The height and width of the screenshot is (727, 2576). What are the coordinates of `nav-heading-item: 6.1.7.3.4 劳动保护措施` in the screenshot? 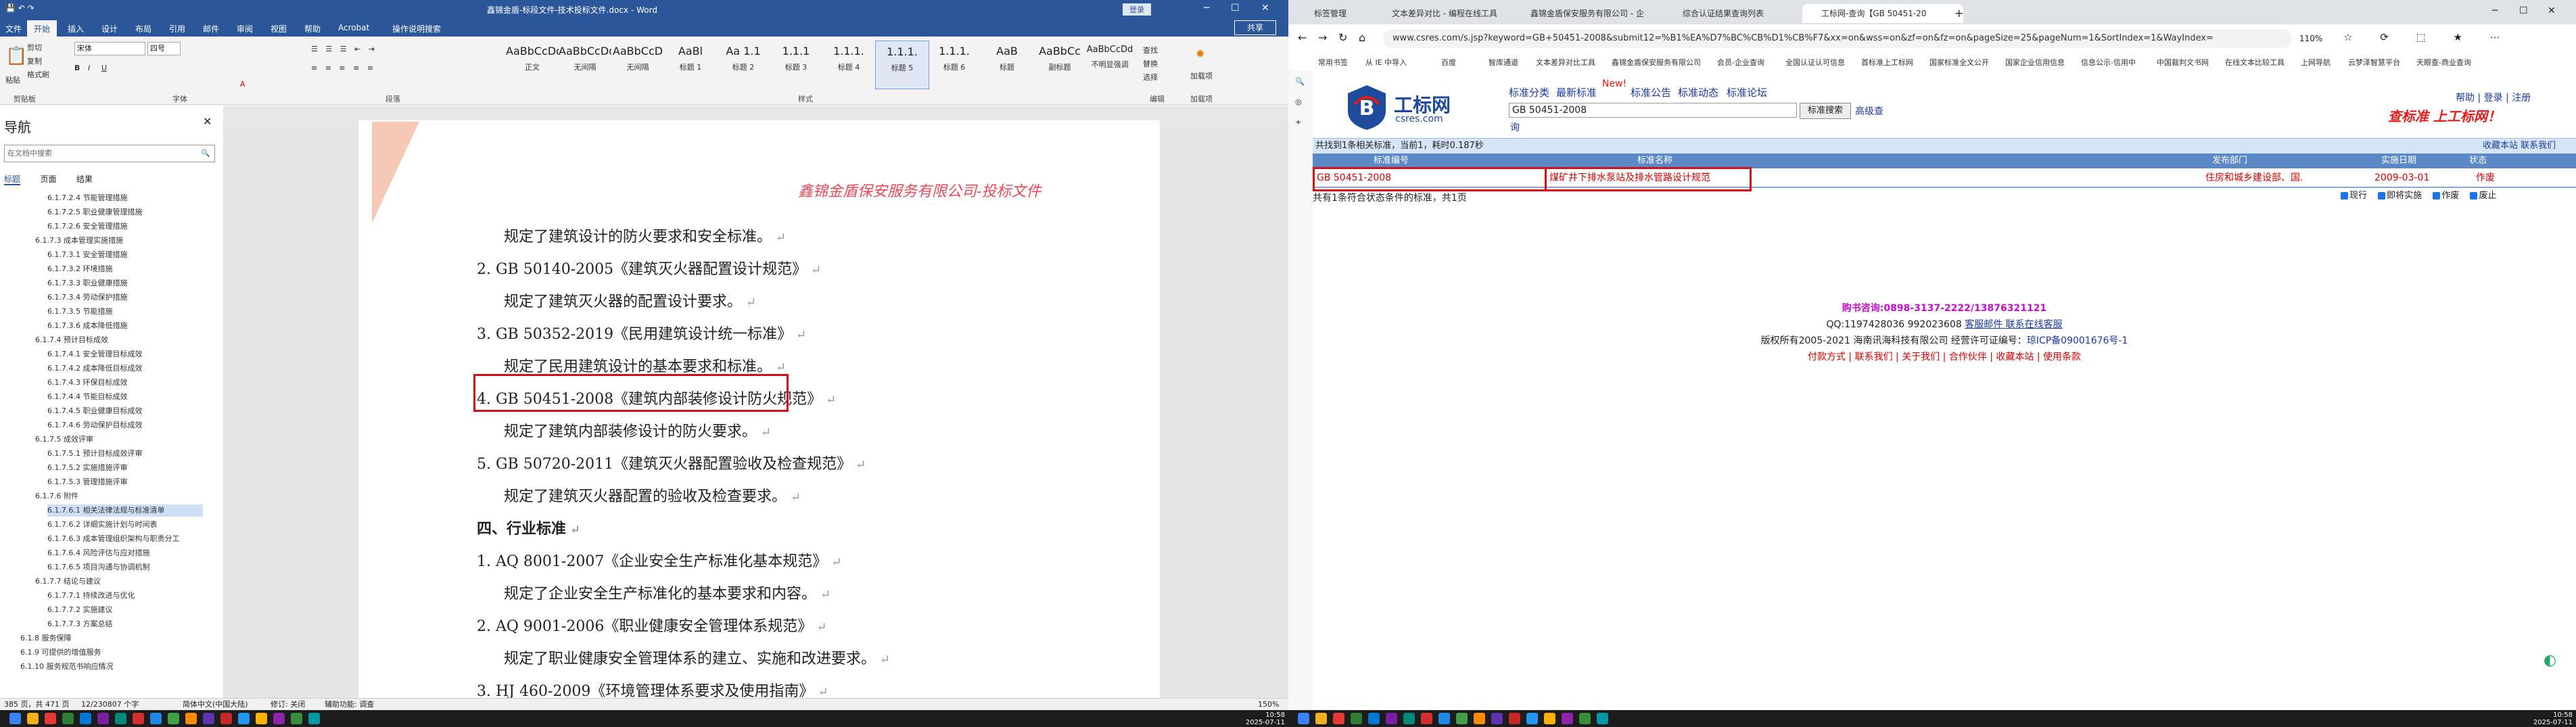 It's located at (125, 297).